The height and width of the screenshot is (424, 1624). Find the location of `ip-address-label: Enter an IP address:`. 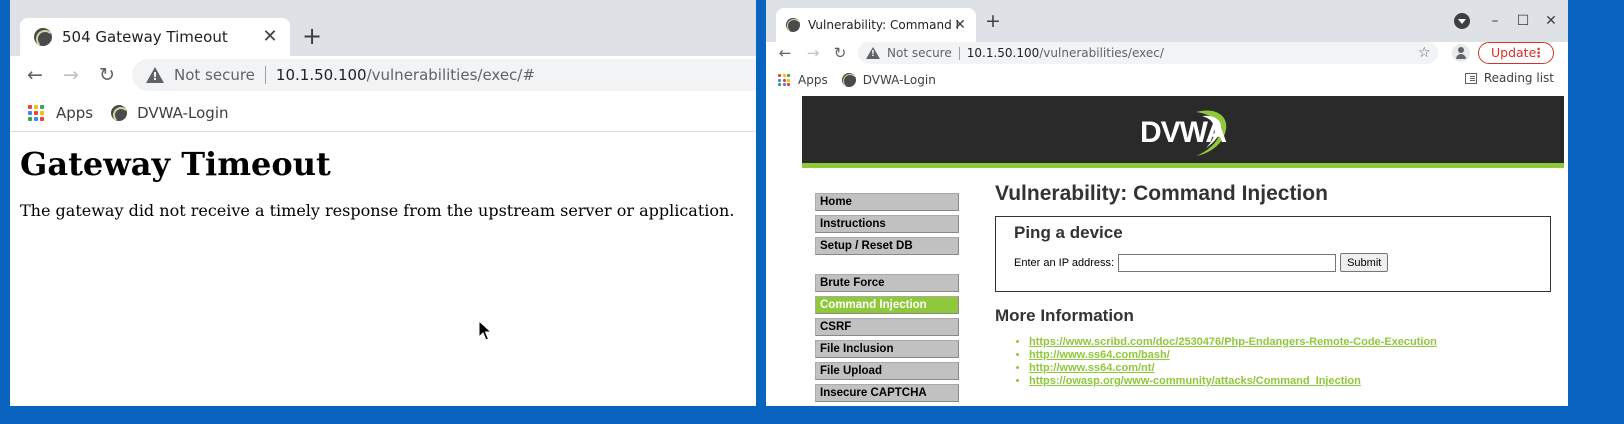

ip-address-label: Enter an IP address: is located at coordinates (1064, 262).